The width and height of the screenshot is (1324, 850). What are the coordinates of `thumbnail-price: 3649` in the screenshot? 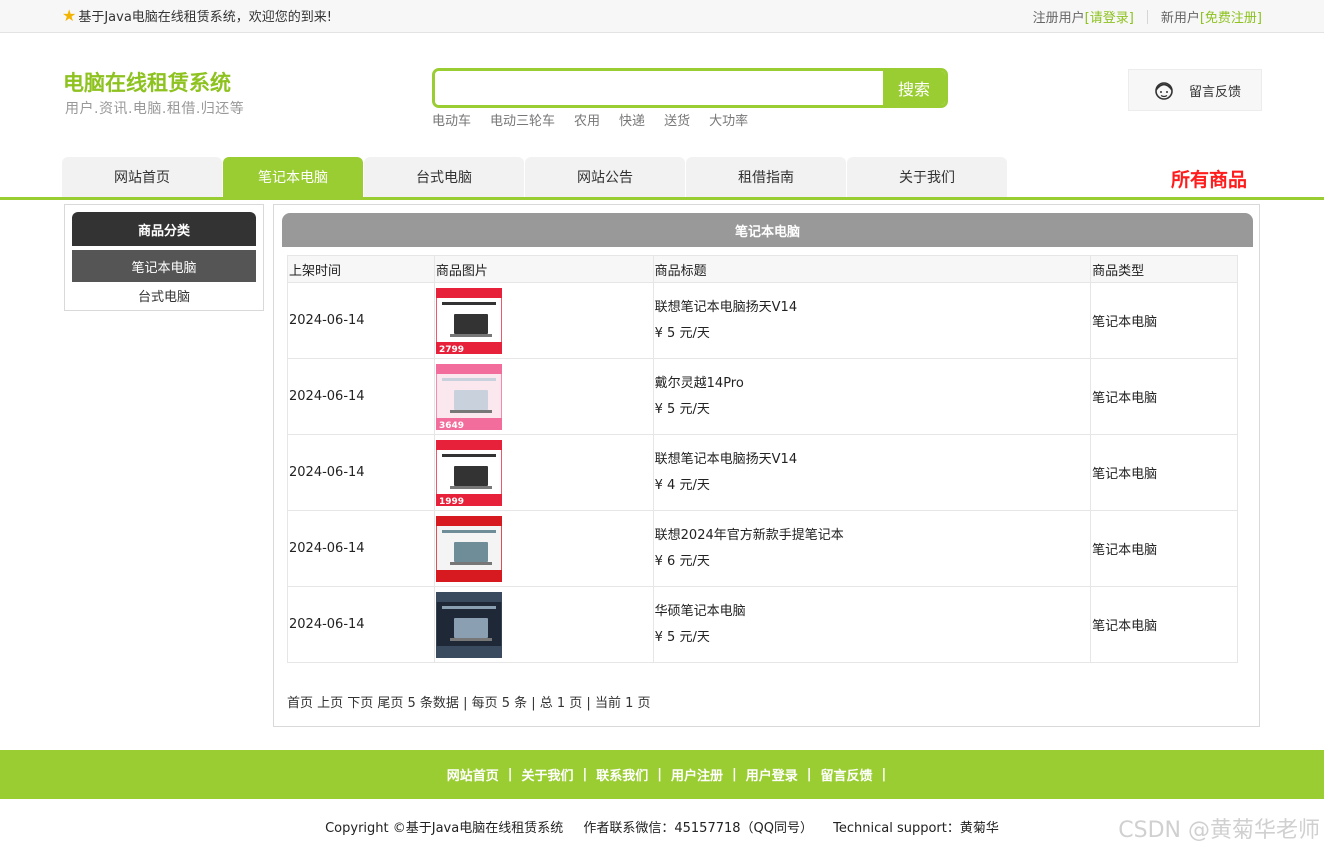 It's located at (451, 425).